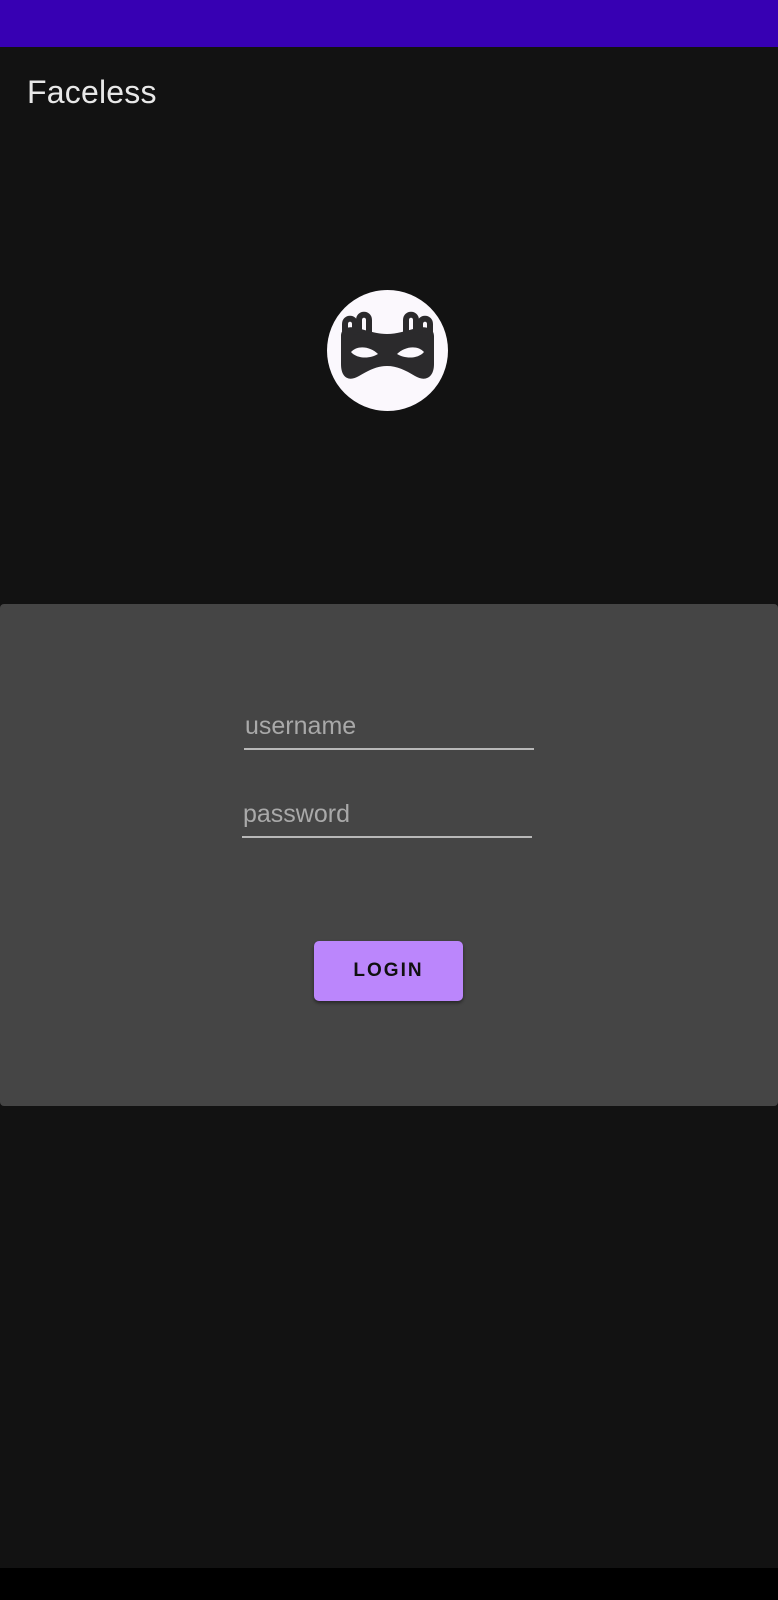  I want to click on app-logo, so click(387, 350).